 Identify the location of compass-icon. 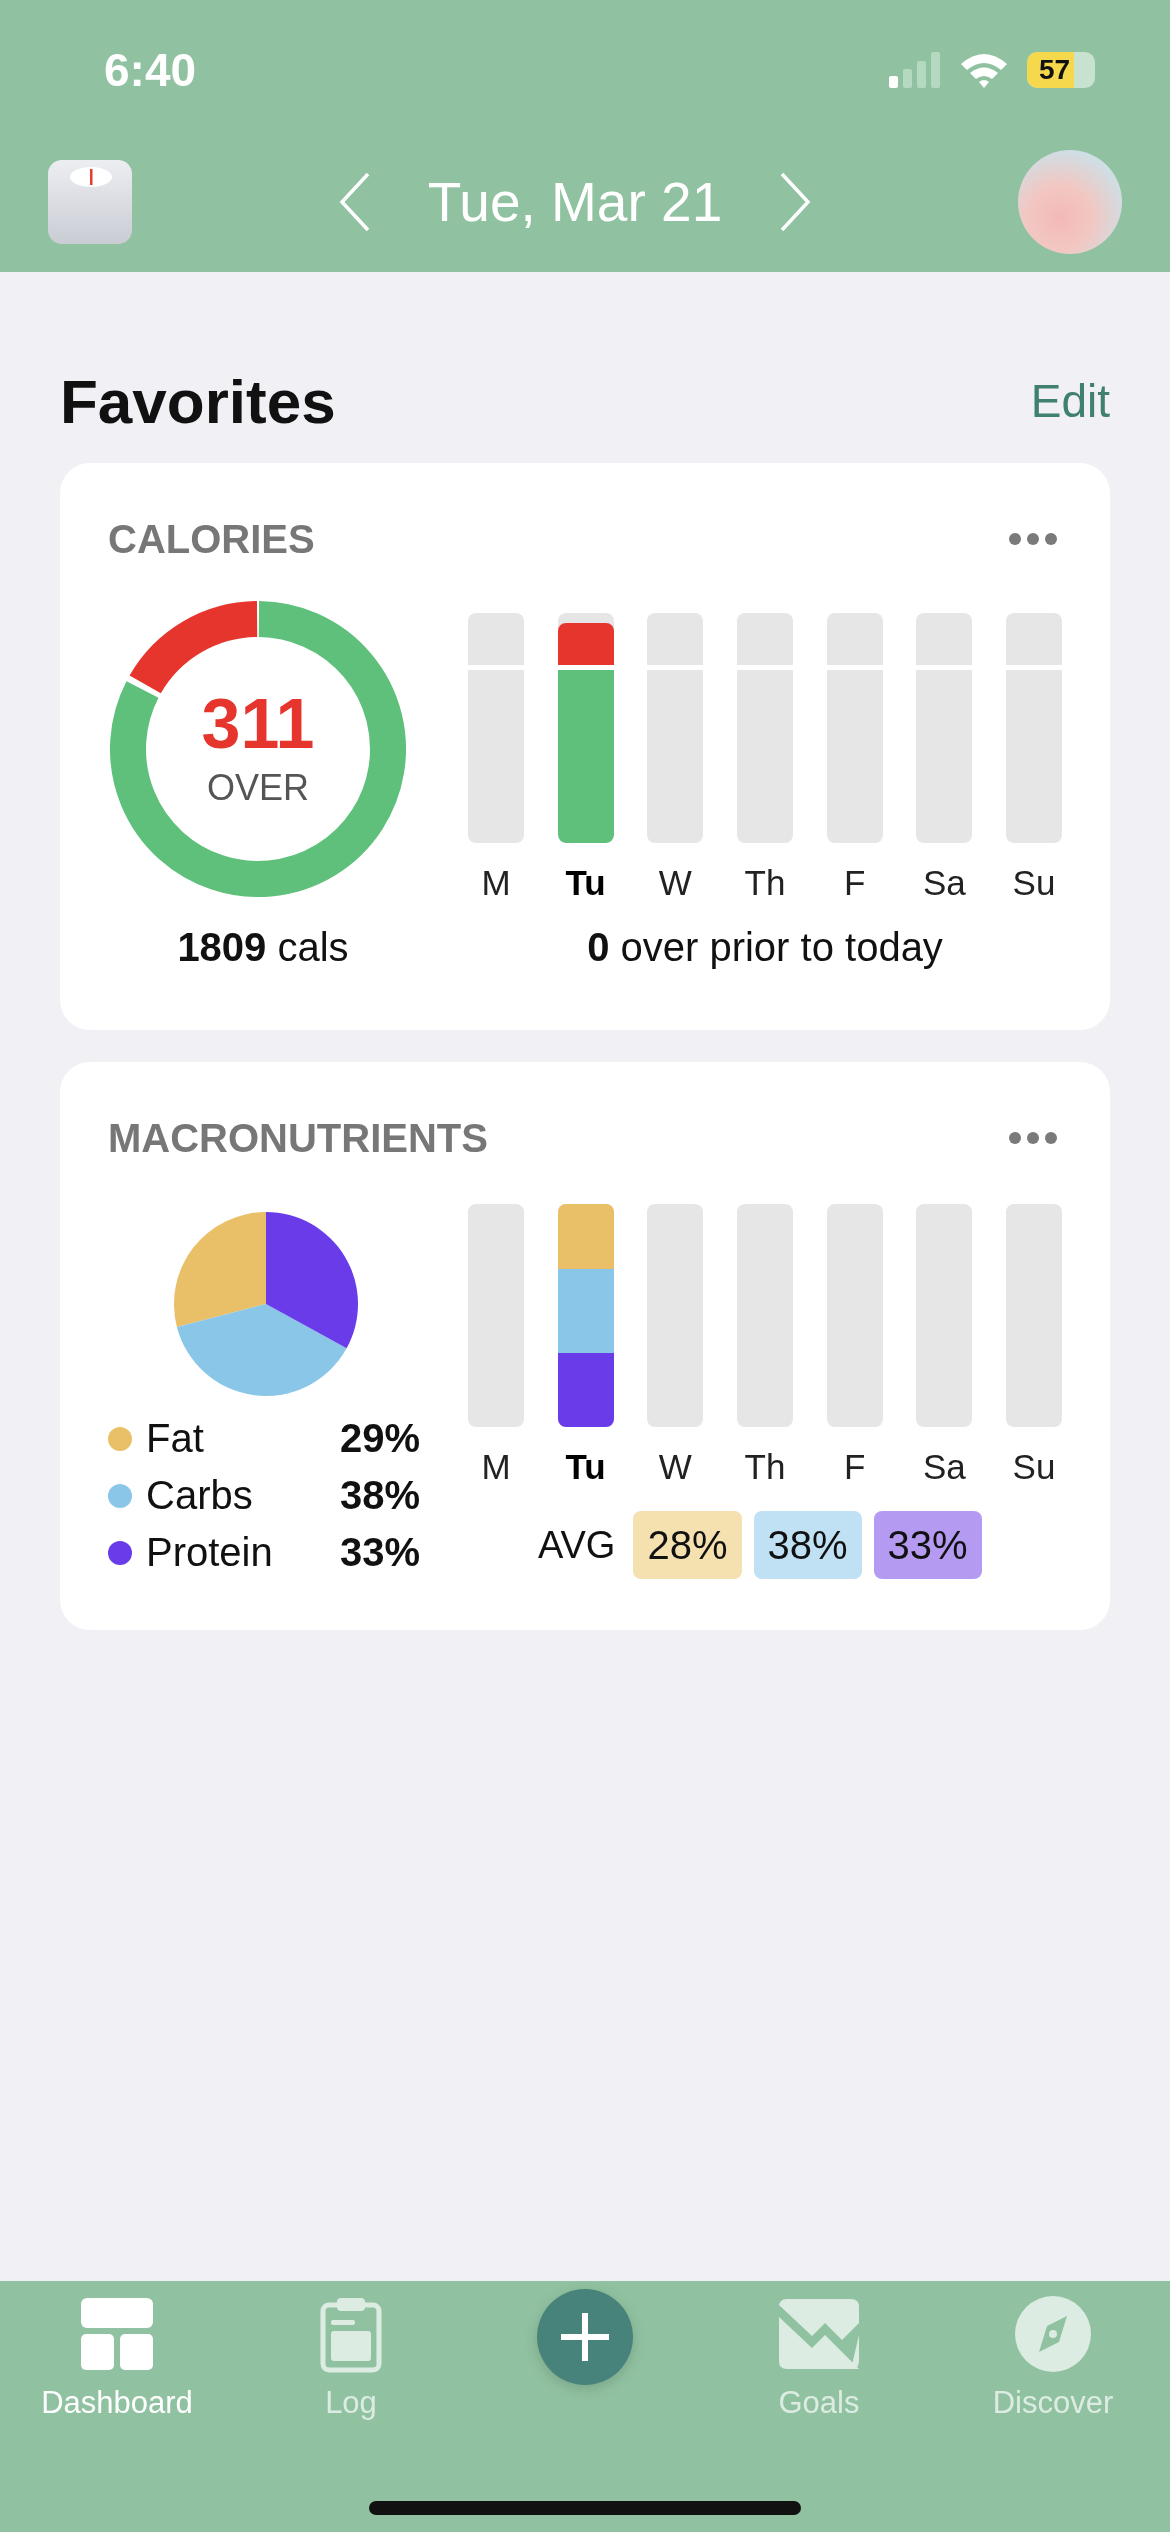
(1053, 2334).